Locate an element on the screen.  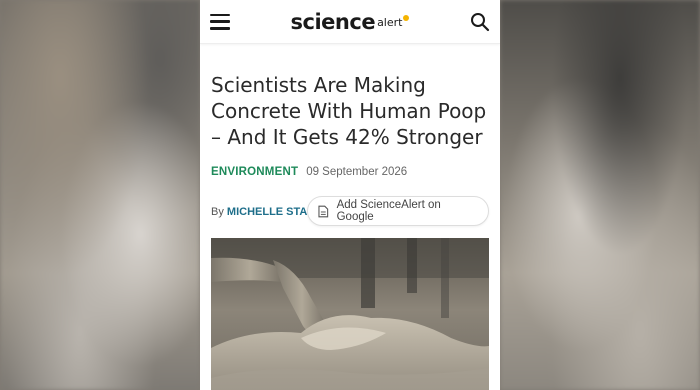
article-meta: ENVIRONMENT 09 September 2026 is located at coordinates (350, 172).